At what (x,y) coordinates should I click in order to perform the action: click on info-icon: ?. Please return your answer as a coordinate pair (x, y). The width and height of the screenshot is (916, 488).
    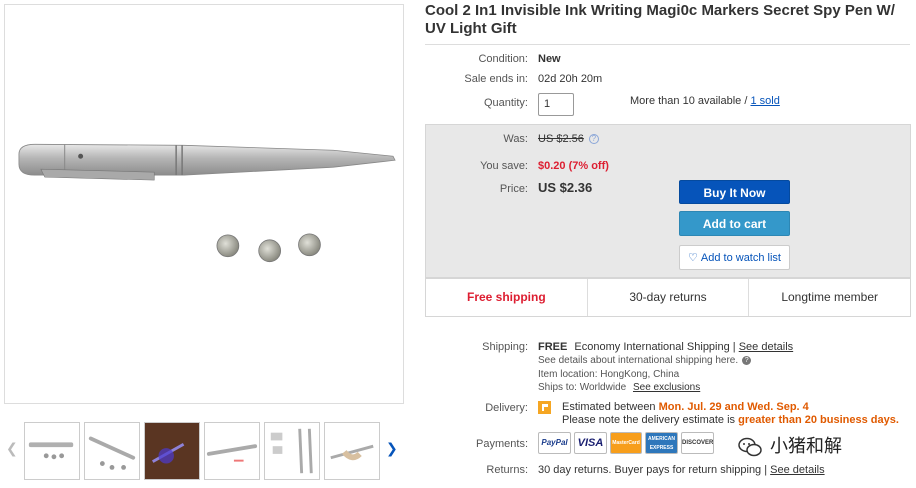
    Looking at the image, I should click on (593, 139).